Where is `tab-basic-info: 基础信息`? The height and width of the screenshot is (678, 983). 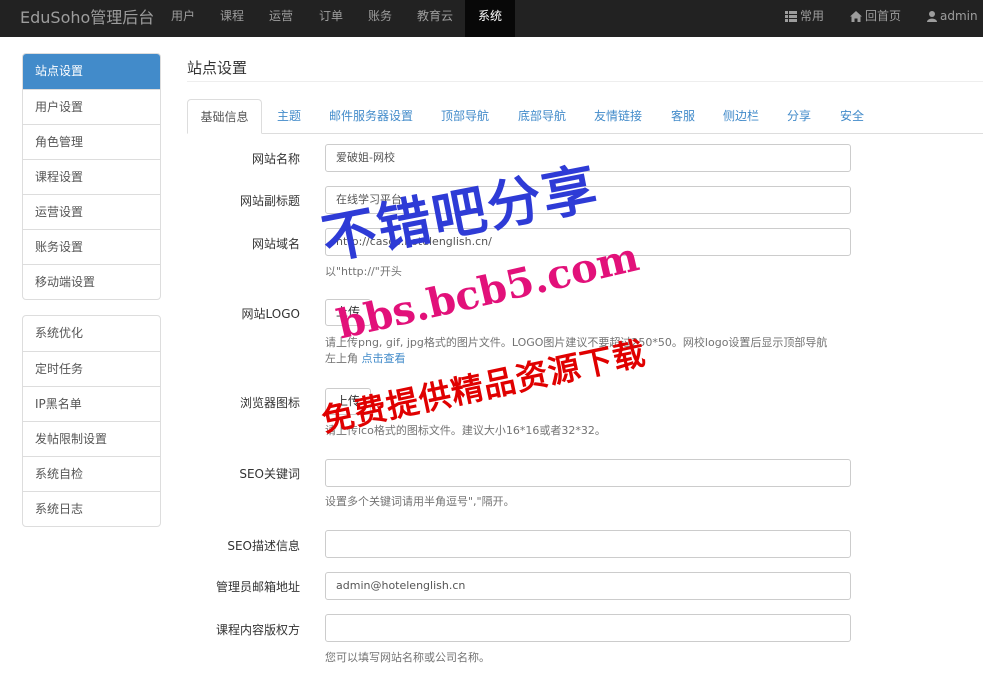 tab-basic-info: 基础信息 is located at coordinates (224, 116).